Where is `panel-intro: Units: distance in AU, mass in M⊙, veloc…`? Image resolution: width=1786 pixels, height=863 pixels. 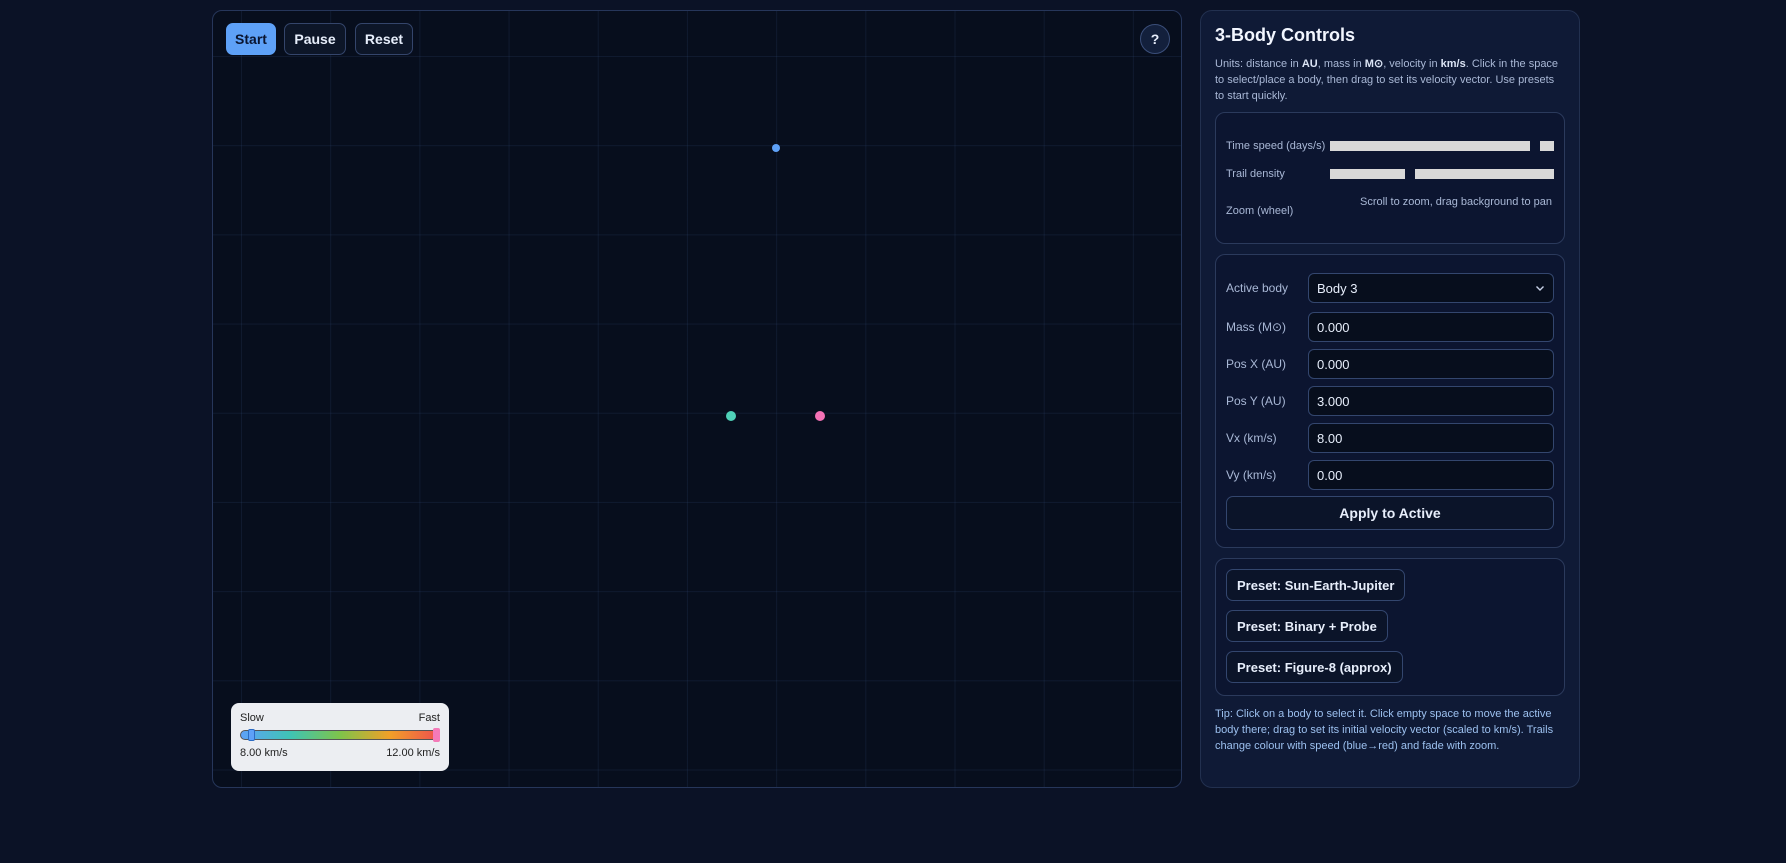
panel-intro: Units: distance in AU, mass in M⊙, veloc… is located at coordinates (1387, 80).